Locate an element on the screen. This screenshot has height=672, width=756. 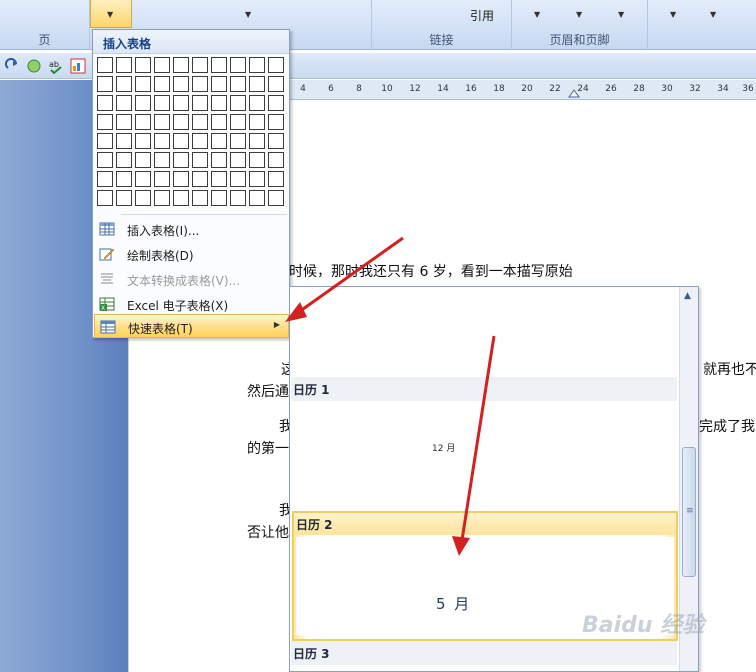
spellcheck-icon: ab is located at coordinates (56, 66).